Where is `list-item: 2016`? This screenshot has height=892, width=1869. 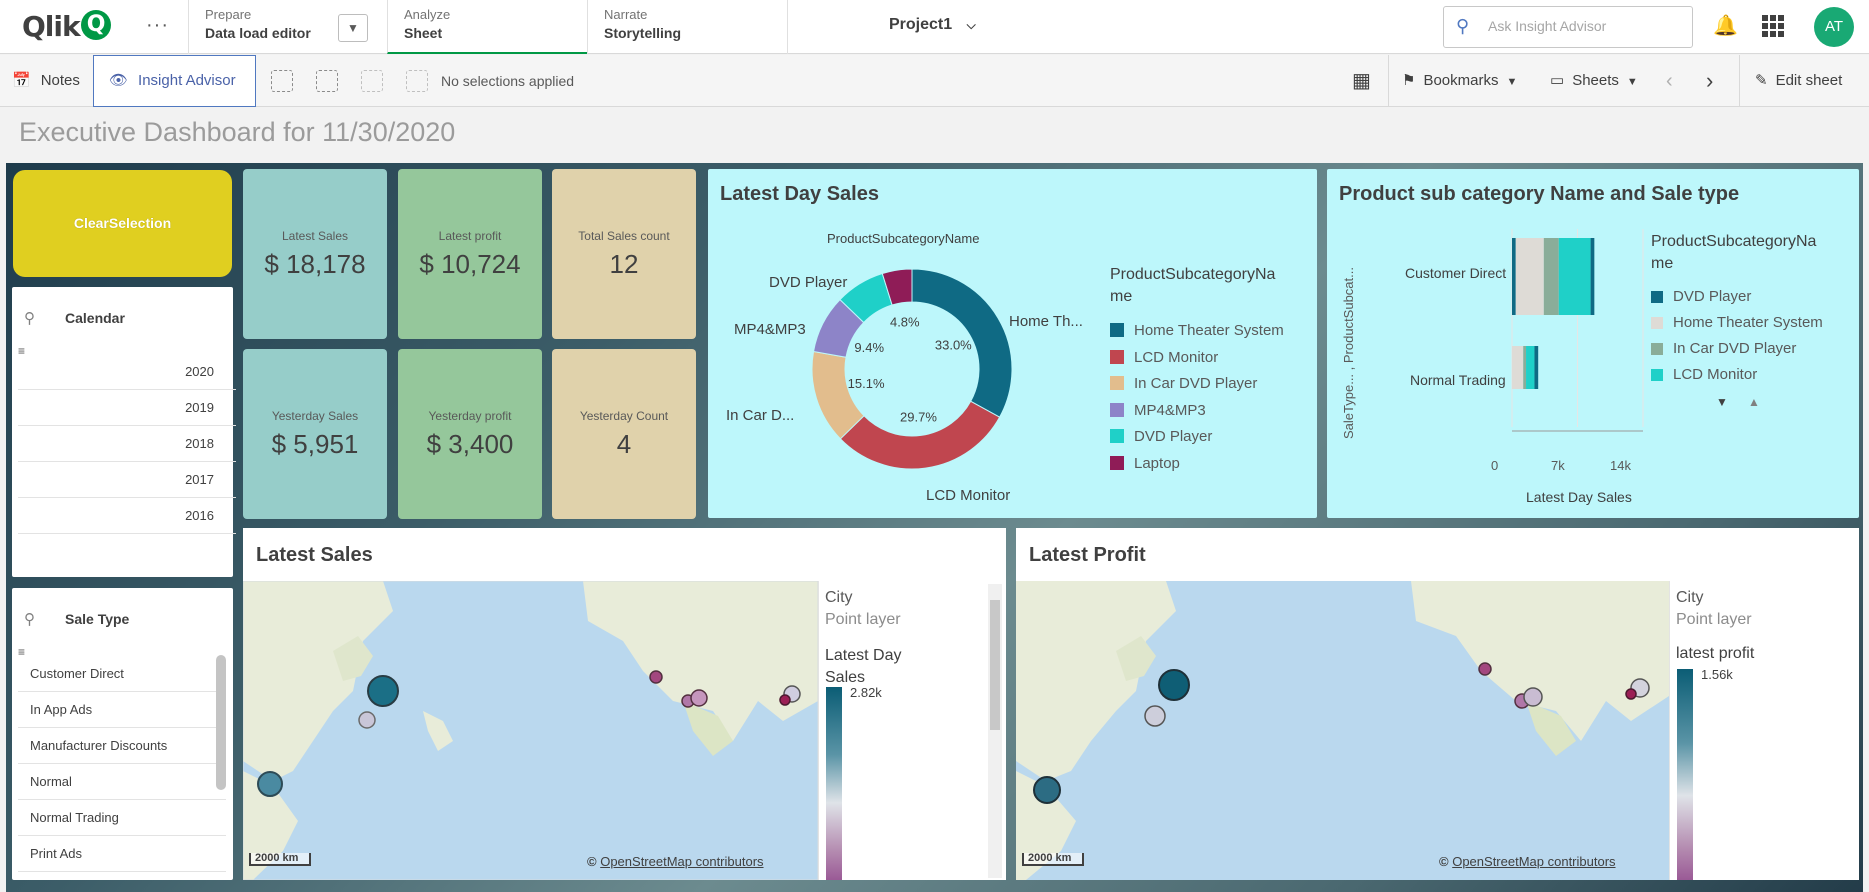 list-item: 2016 is located at coordinates (127, 516).